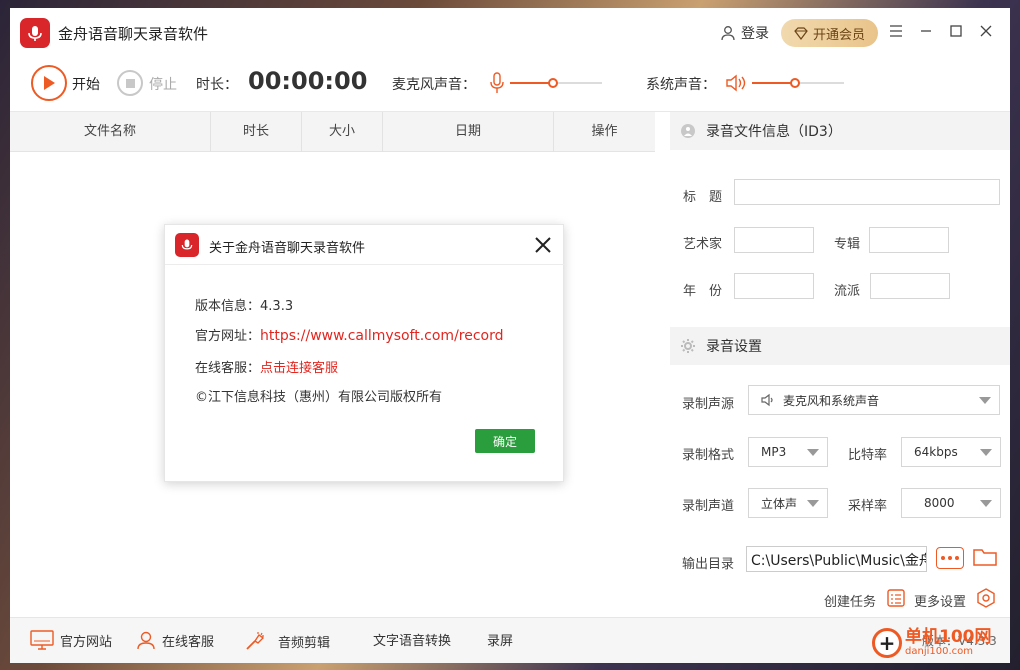 The image size is (1020, 670). What do you see at coordinates (736, 83) in the screenshot?
I see `speaker-icon` at bounding box center [736, 83].